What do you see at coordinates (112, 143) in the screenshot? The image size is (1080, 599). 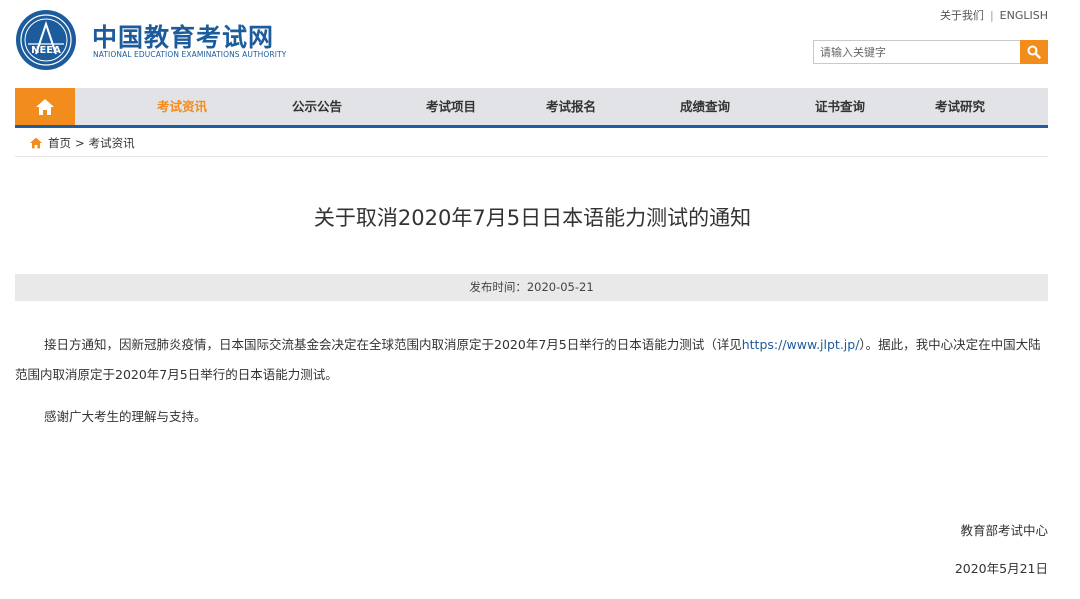 I see `breadcrumb-current: 考试资讯` at bounding box center [112, 143].